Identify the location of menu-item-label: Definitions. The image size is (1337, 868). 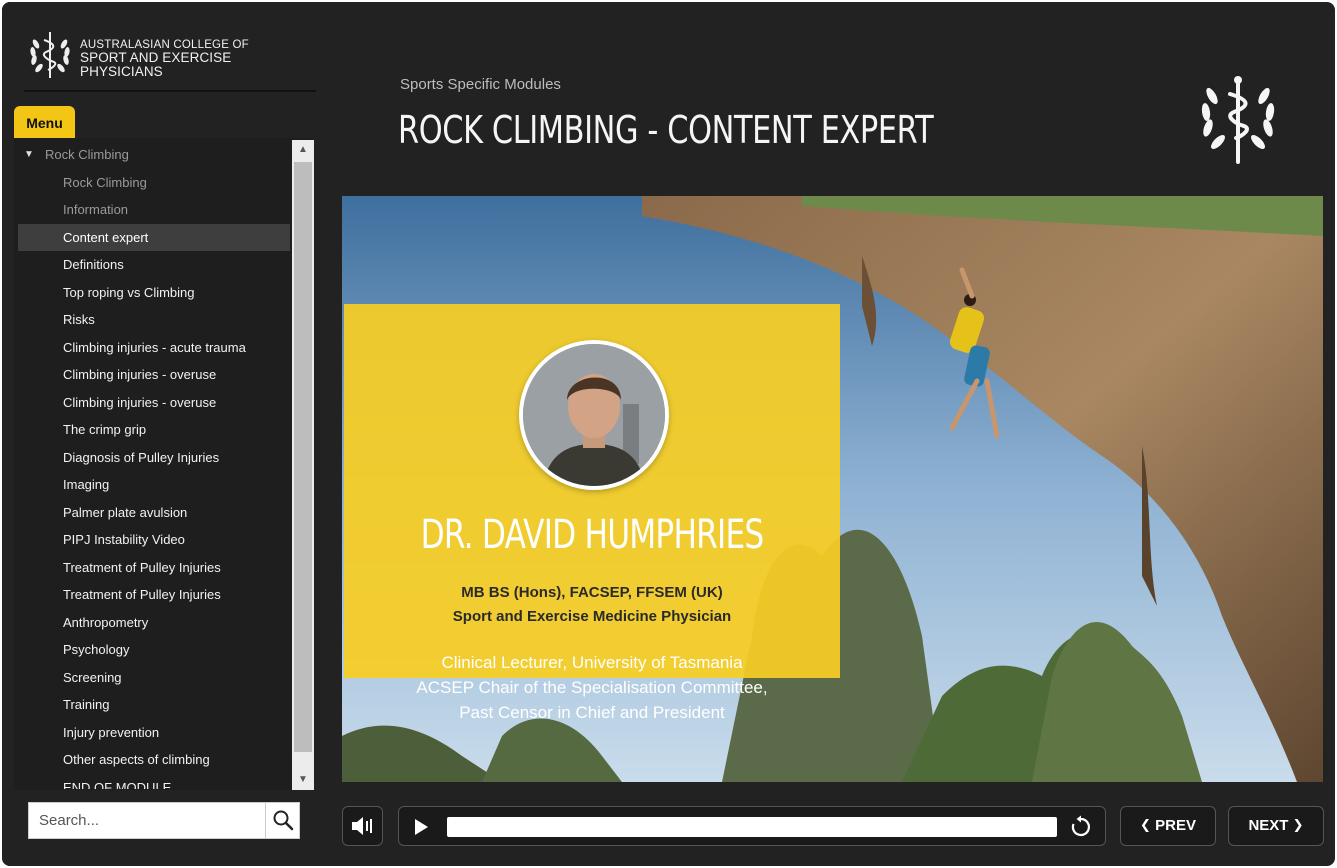
(93, 264).